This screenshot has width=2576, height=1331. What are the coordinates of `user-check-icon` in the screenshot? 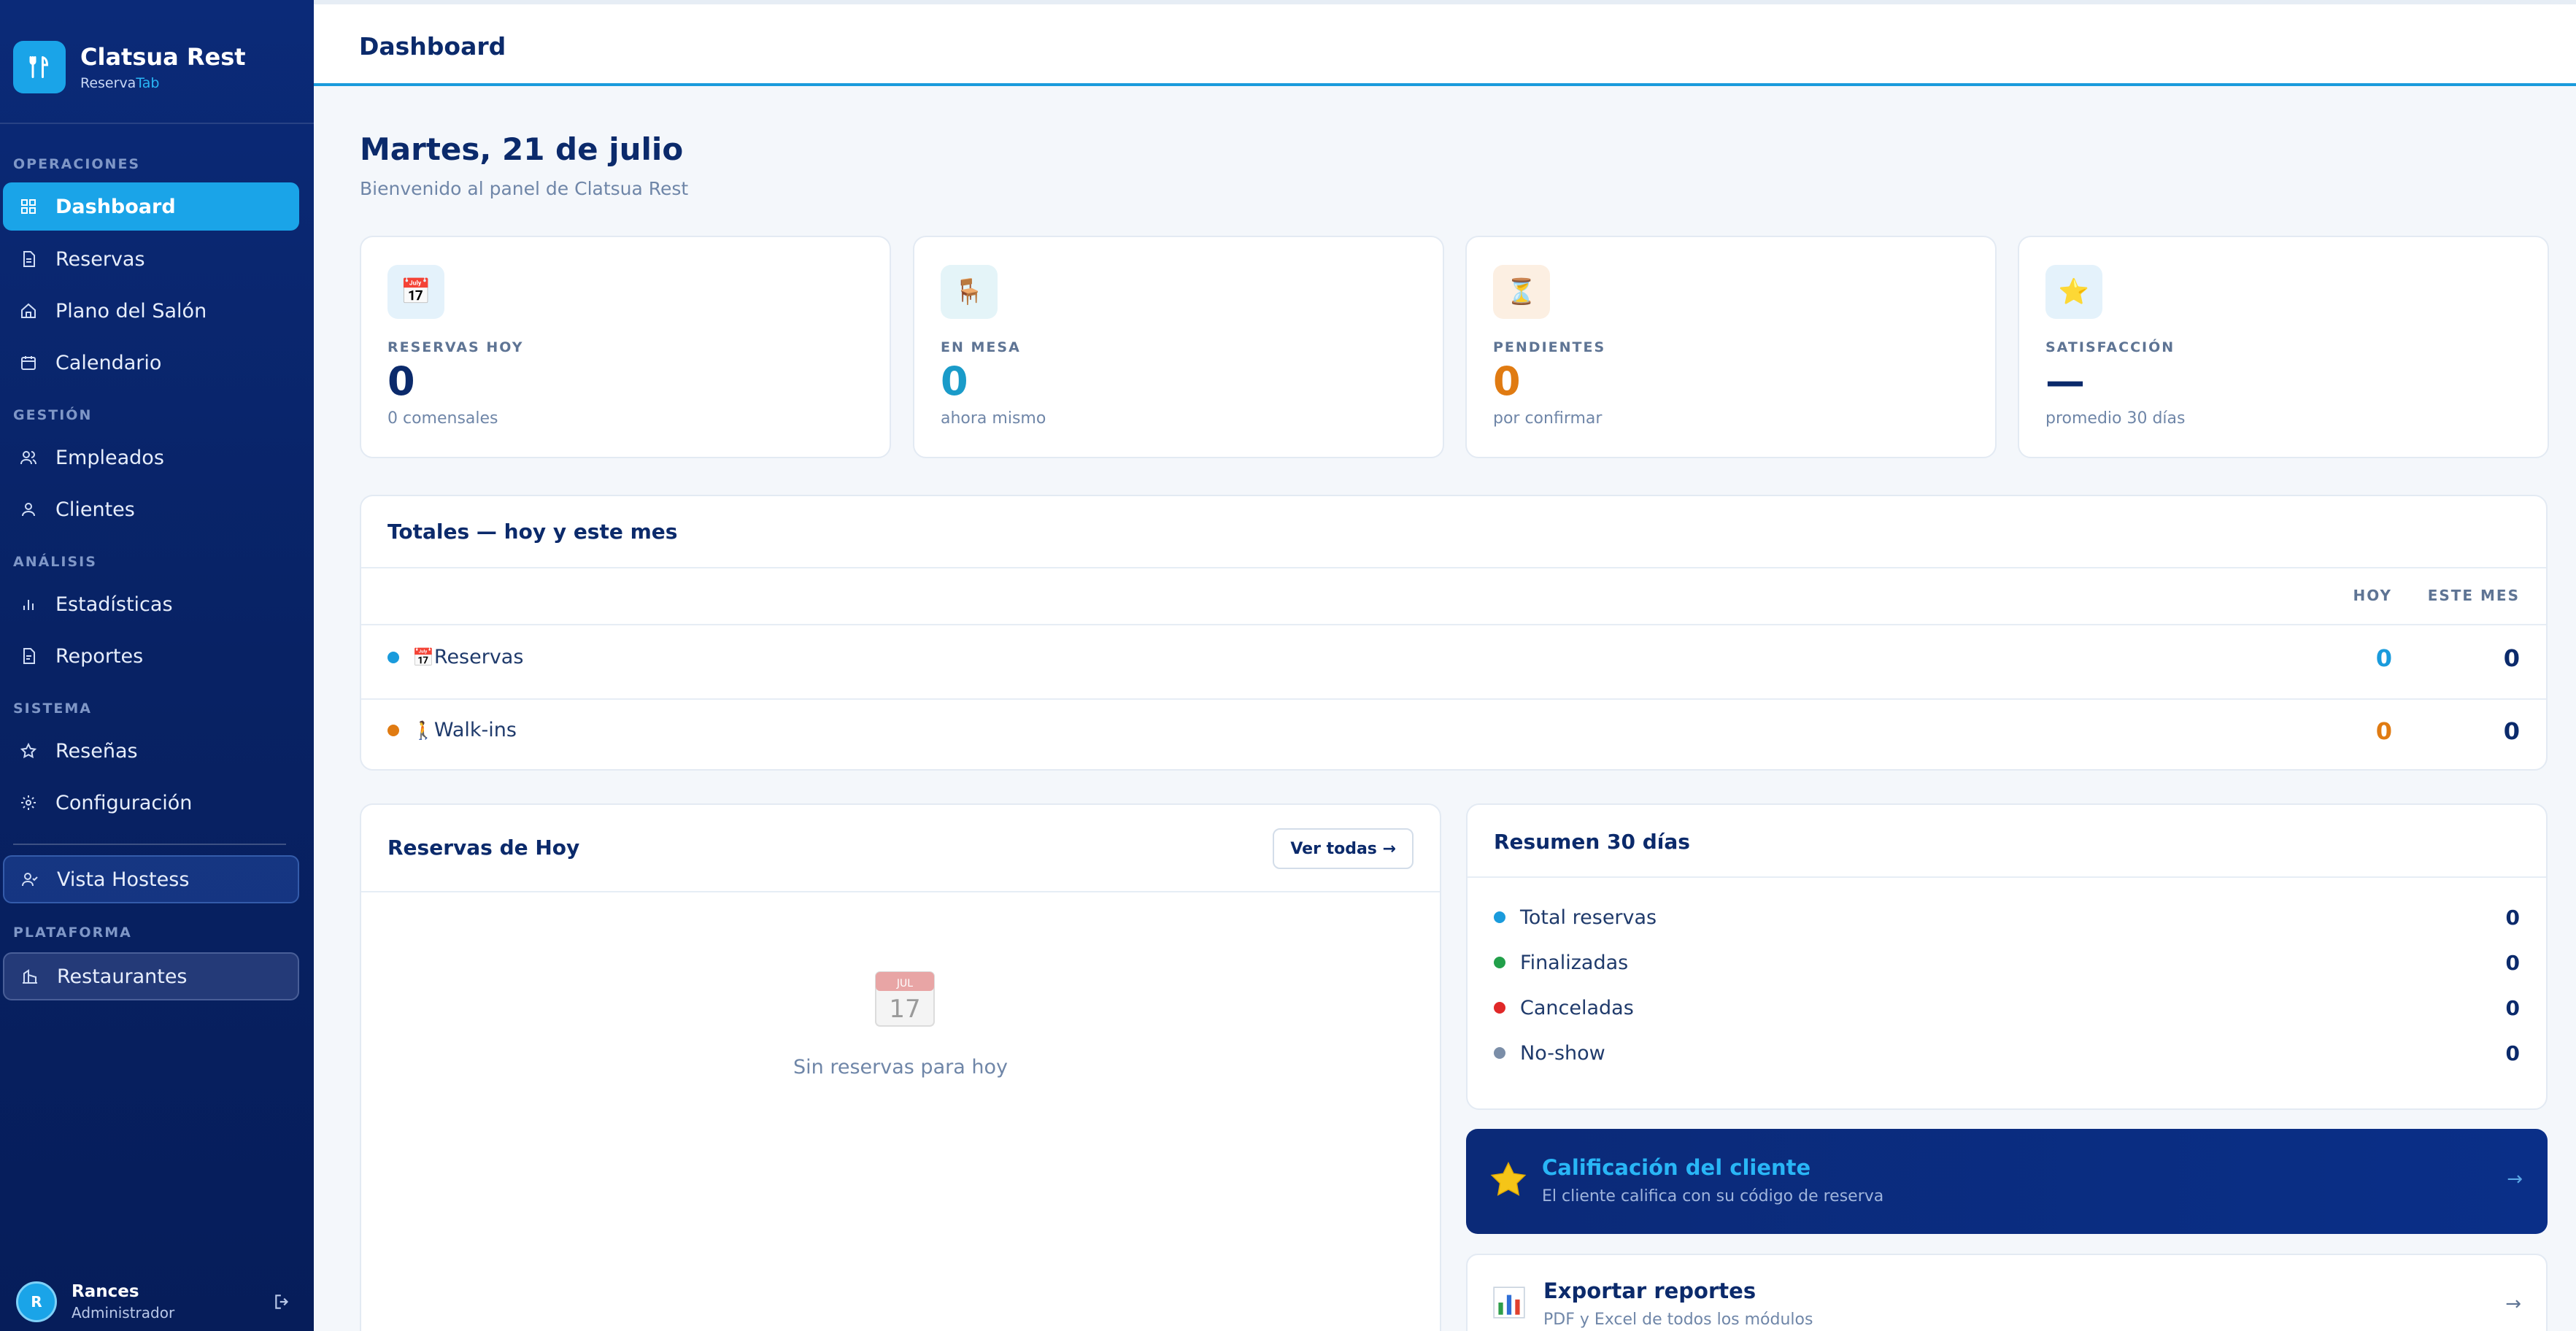 It's located at (30, 879).